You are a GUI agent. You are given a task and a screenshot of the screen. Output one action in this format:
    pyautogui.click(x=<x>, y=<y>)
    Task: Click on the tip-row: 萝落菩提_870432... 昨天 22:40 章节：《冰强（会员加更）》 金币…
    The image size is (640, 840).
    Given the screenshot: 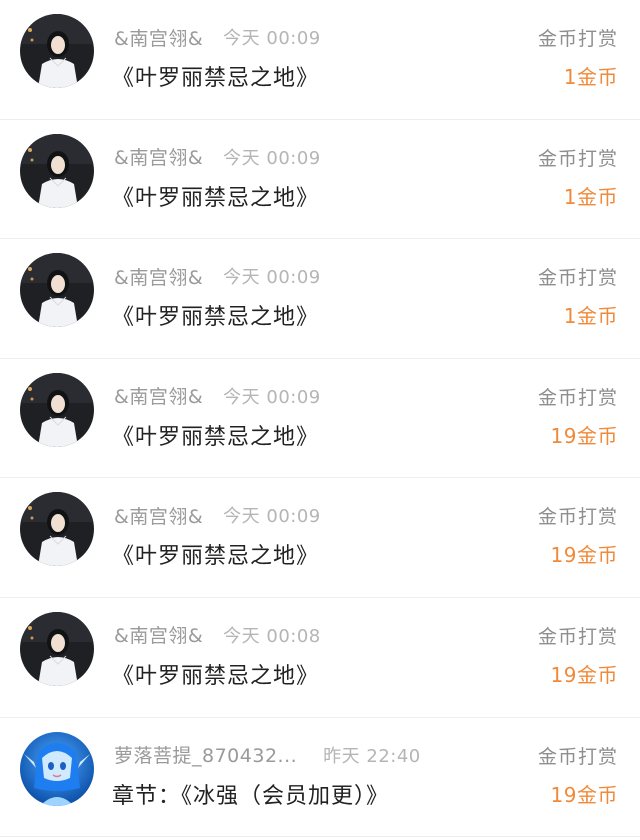 What is the action you would take?
    pyautogui.click(x=320, y=778)
    